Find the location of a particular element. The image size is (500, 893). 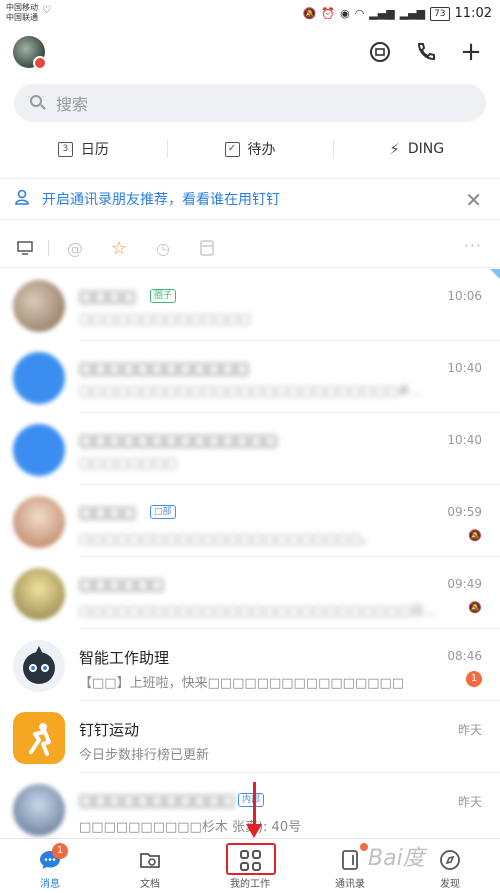

search-placeholder: 搜索 is located at coordinates (72, 104).